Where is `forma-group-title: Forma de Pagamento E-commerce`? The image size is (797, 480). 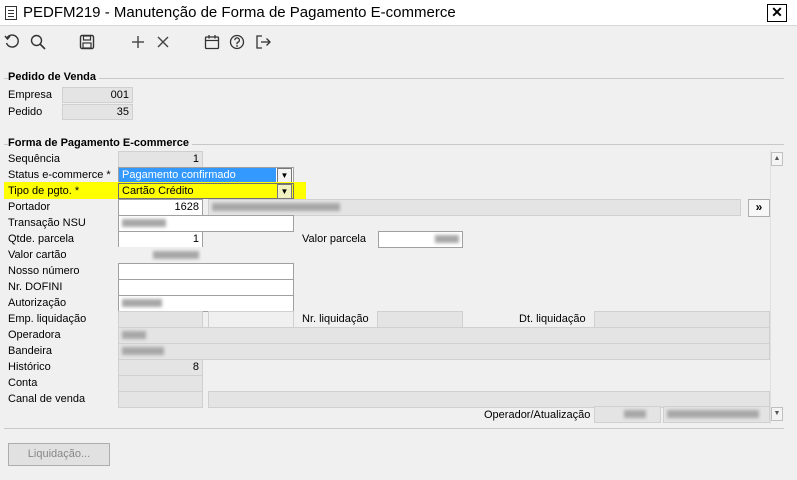 forma-group-title: Forma de Pagamento E-commerce is located at coordinates (100, 143).